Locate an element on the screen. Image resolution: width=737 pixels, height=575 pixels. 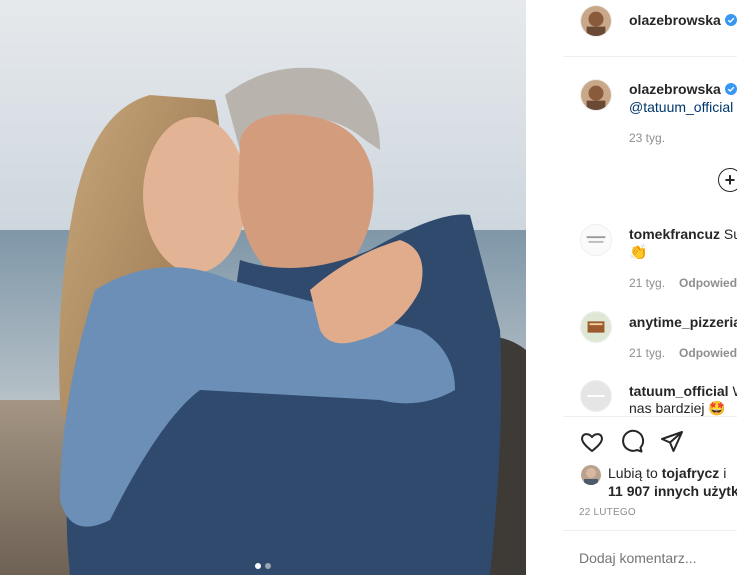
comment-1-emoji: 👏 is located at coordinates (638, 252).